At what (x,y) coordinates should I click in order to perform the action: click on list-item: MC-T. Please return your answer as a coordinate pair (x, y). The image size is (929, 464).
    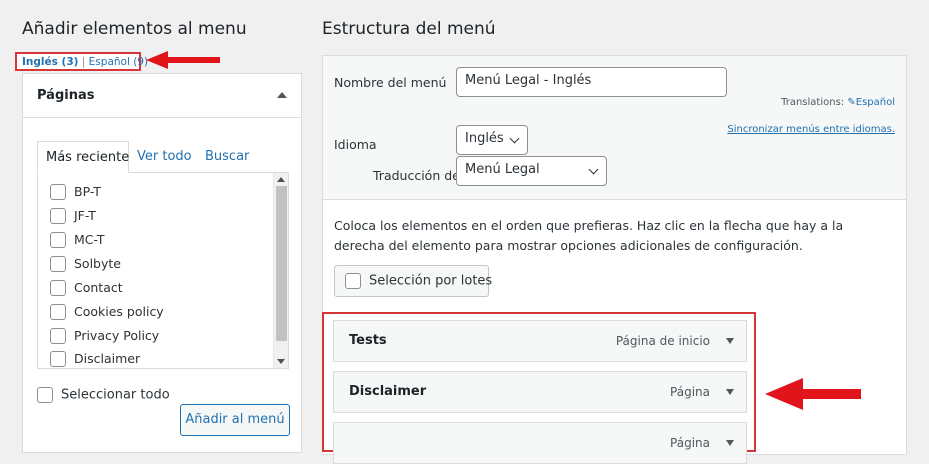
    Looking at the image, I should click on (77, 241).